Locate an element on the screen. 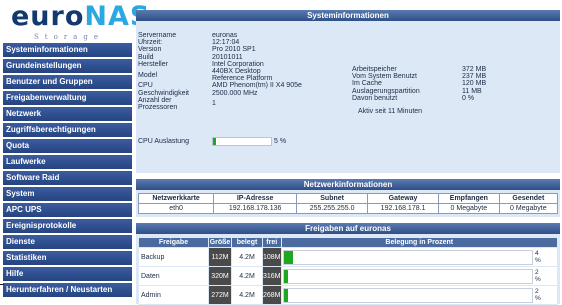 The width and height of the screenshot is (562, 305). menu-item-grundeinstellungen: Grundeinstellungen is located at coordinates (67, 66).